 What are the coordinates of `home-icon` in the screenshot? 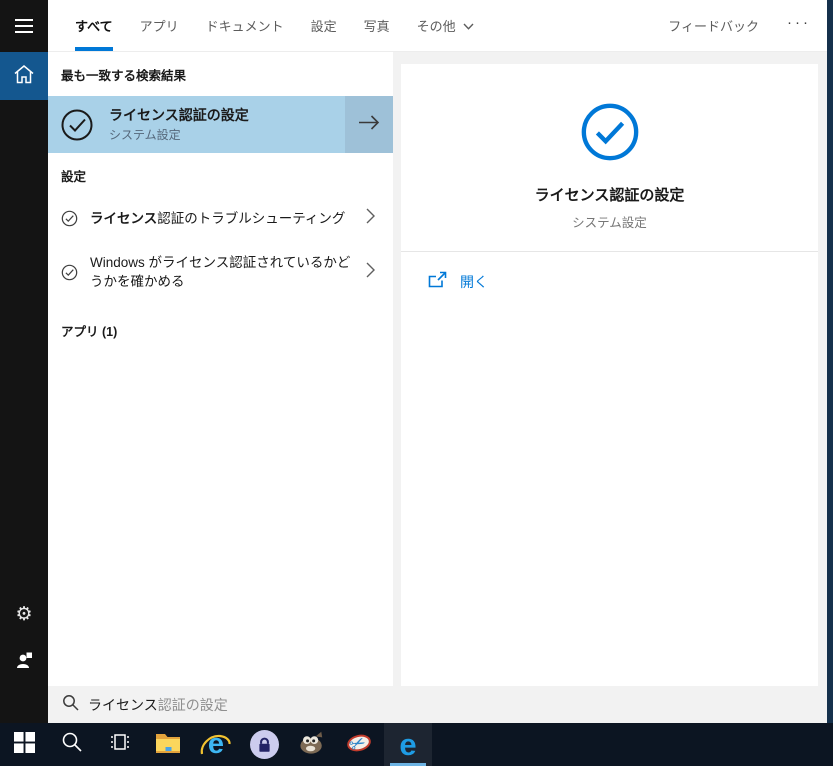 It's located at (24, 76).